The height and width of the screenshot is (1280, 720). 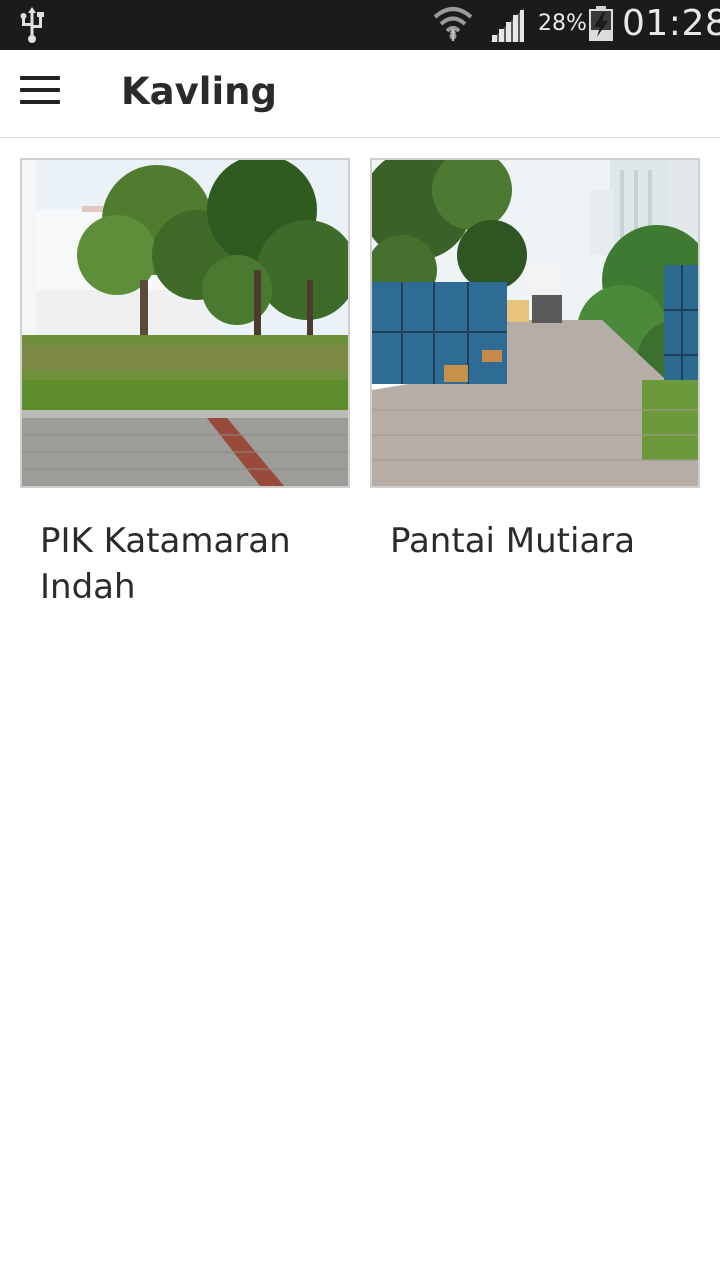 I want to click on gated-lane-photo, so click(x=535, y=323).